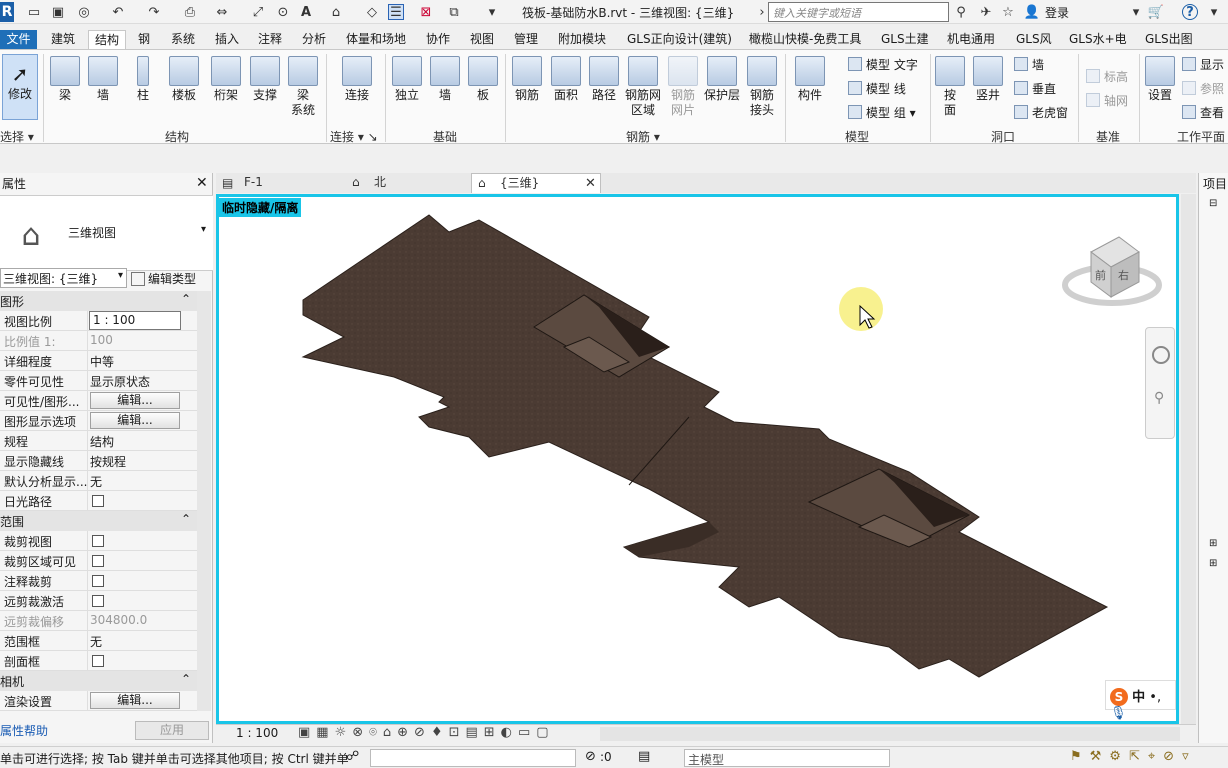  What do you see at coordinates (482, 39) in the screenshot?
I see `tab-view: 视图` at bounding box center [482, 39].